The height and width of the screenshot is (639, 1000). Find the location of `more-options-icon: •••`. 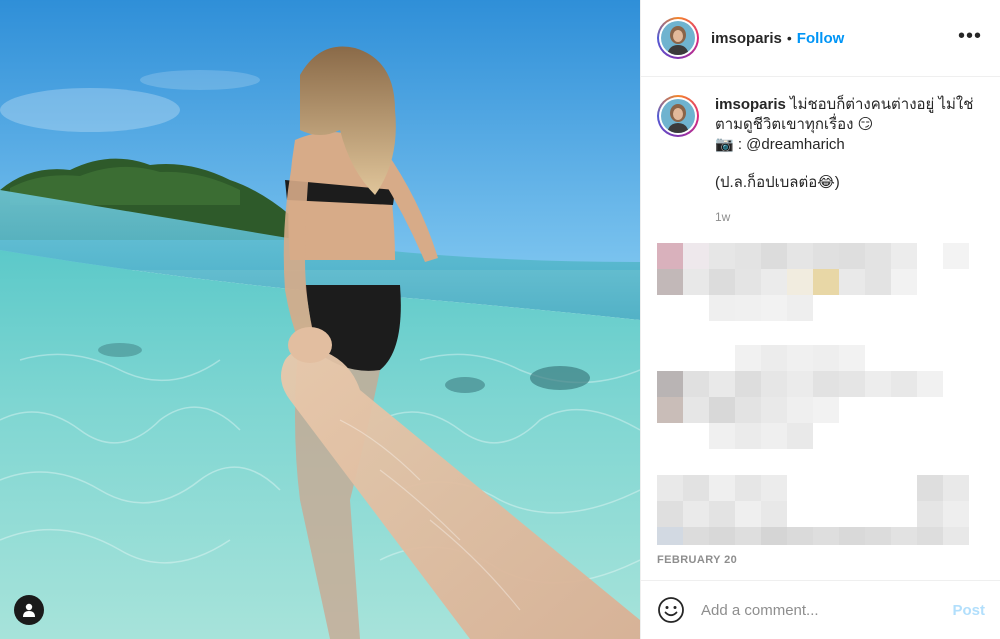

more-options-icon: ••• is located at coordinates (970, 36).